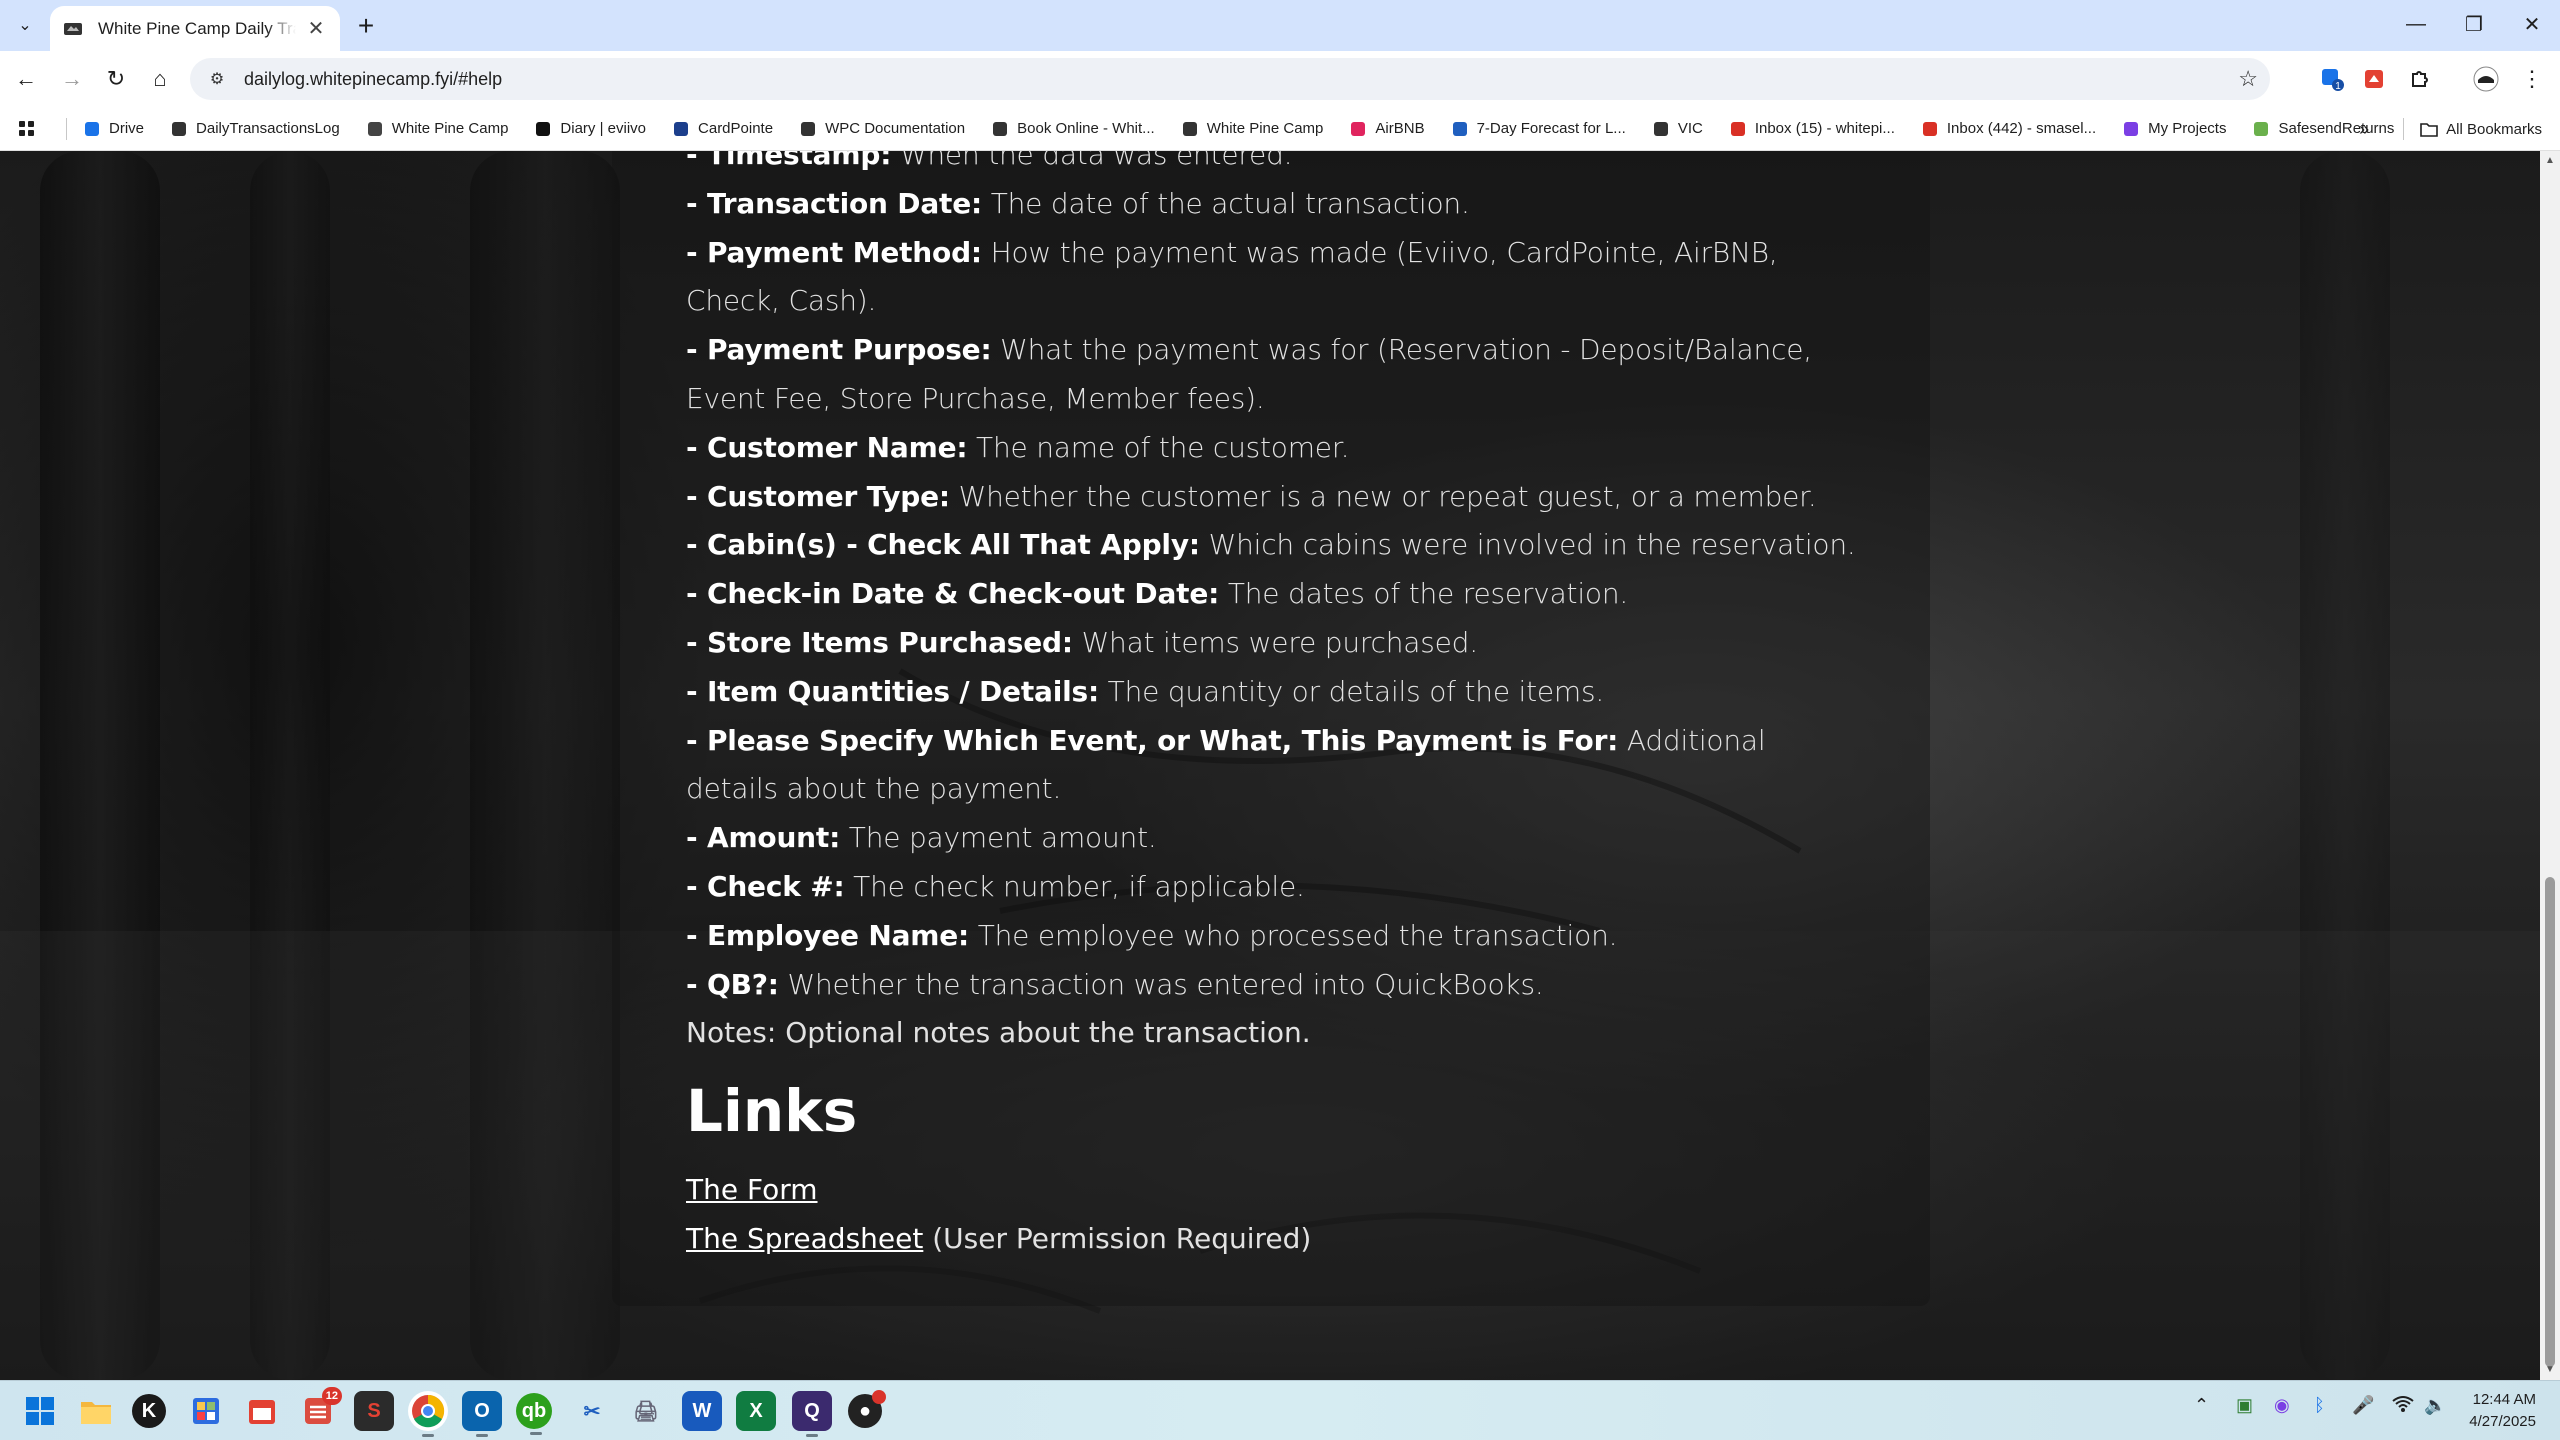  What do you see at coordinates (2332, 79) in the screenshot?
I see `extension-tasks-icon: 1` at bounding box center [2332, 79].